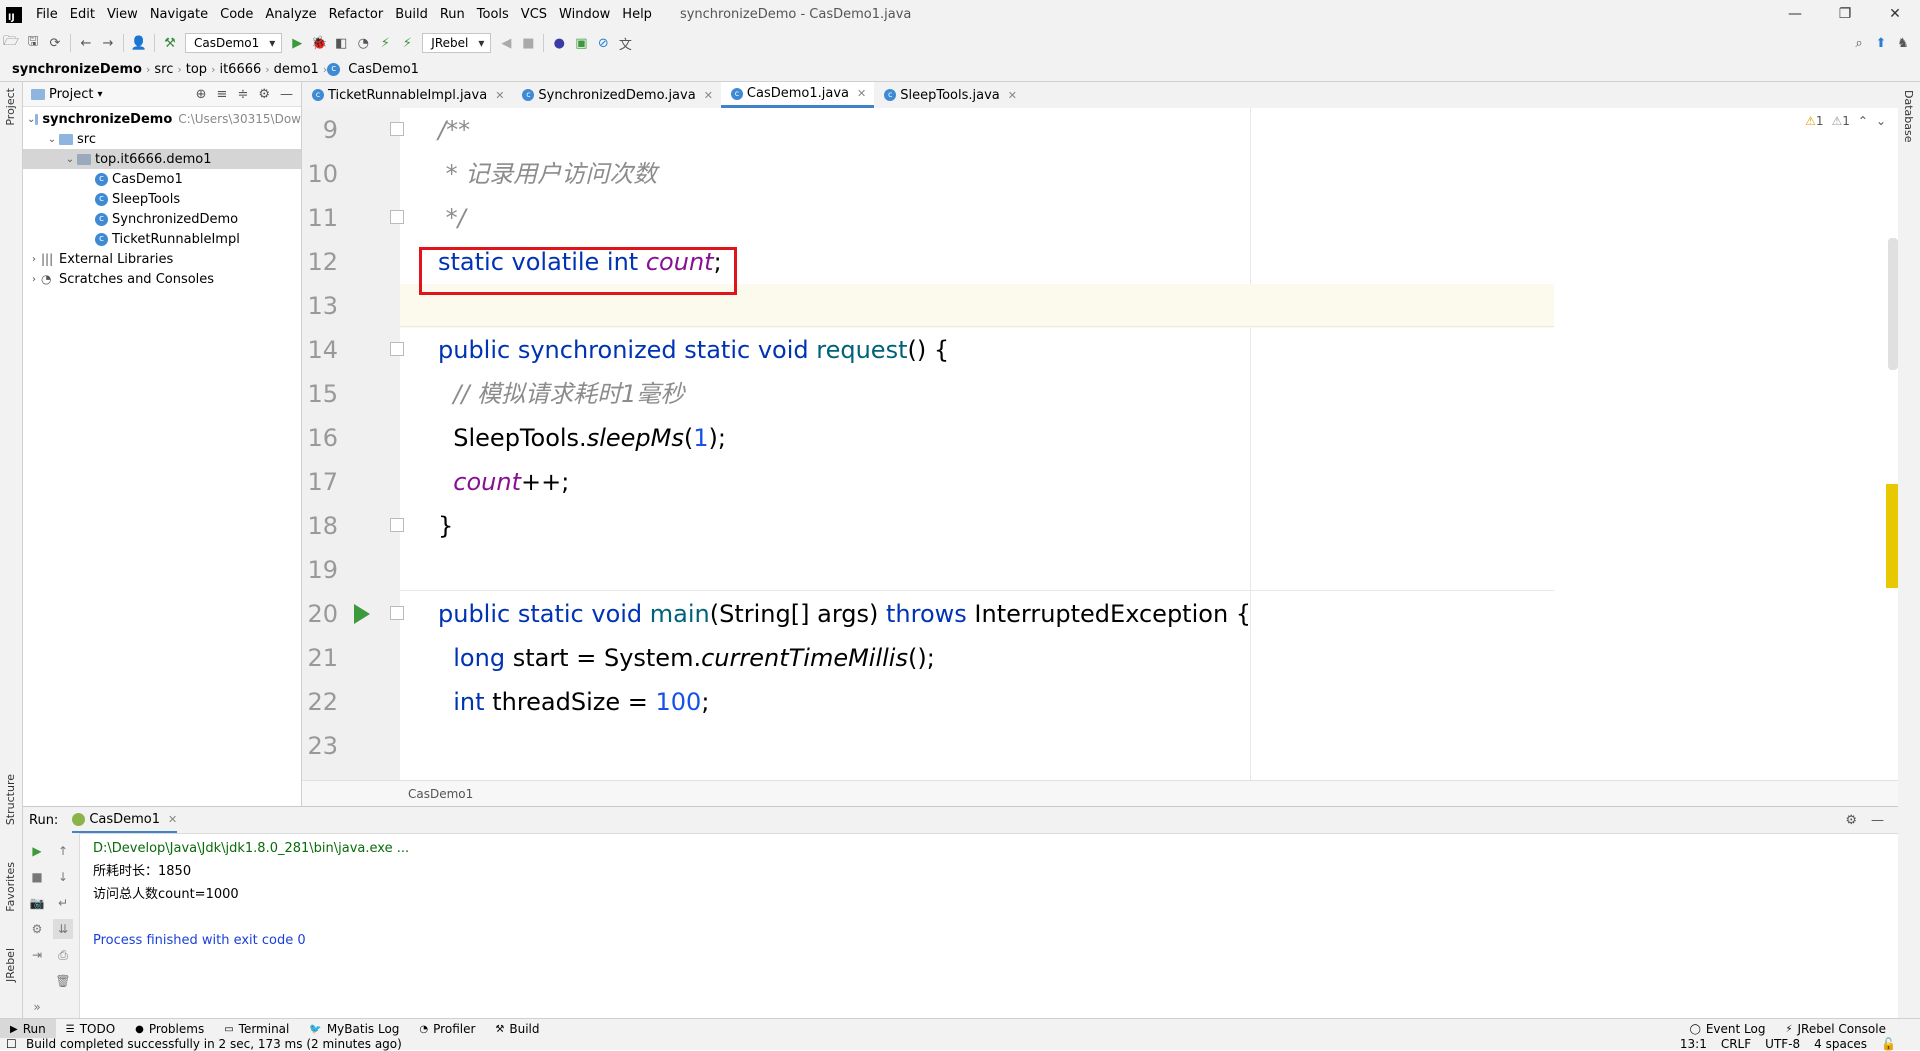 The height and width of the screenshot is (1051, 1920). I want to click on no-entry-icon: ⊘, so click(603, 43).